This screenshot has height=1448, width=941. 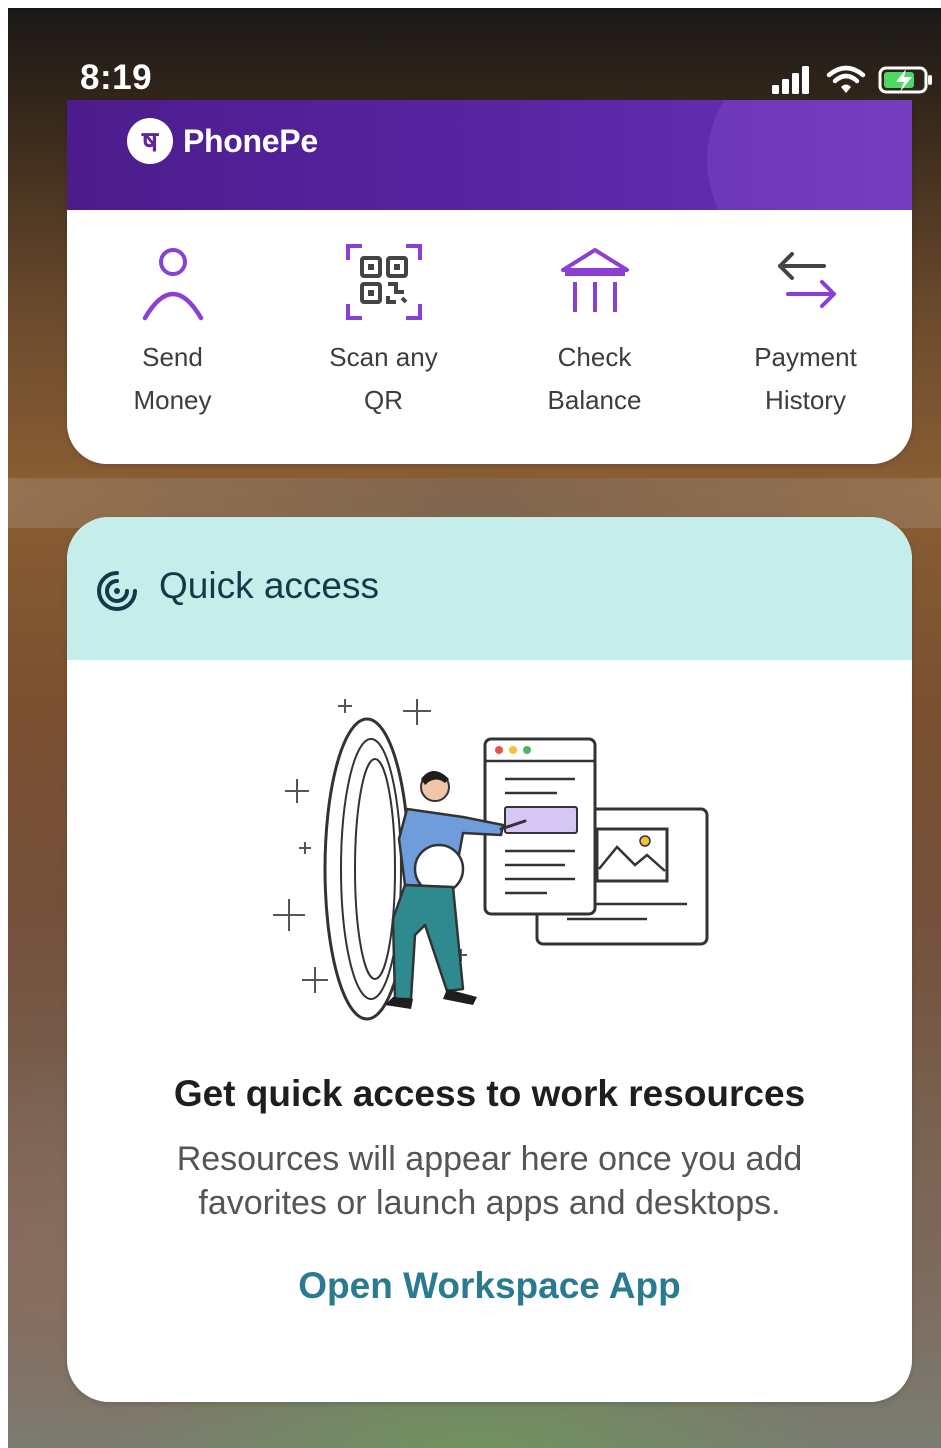 I want to click on action-label: Payment History, so click(x=805, y=378).